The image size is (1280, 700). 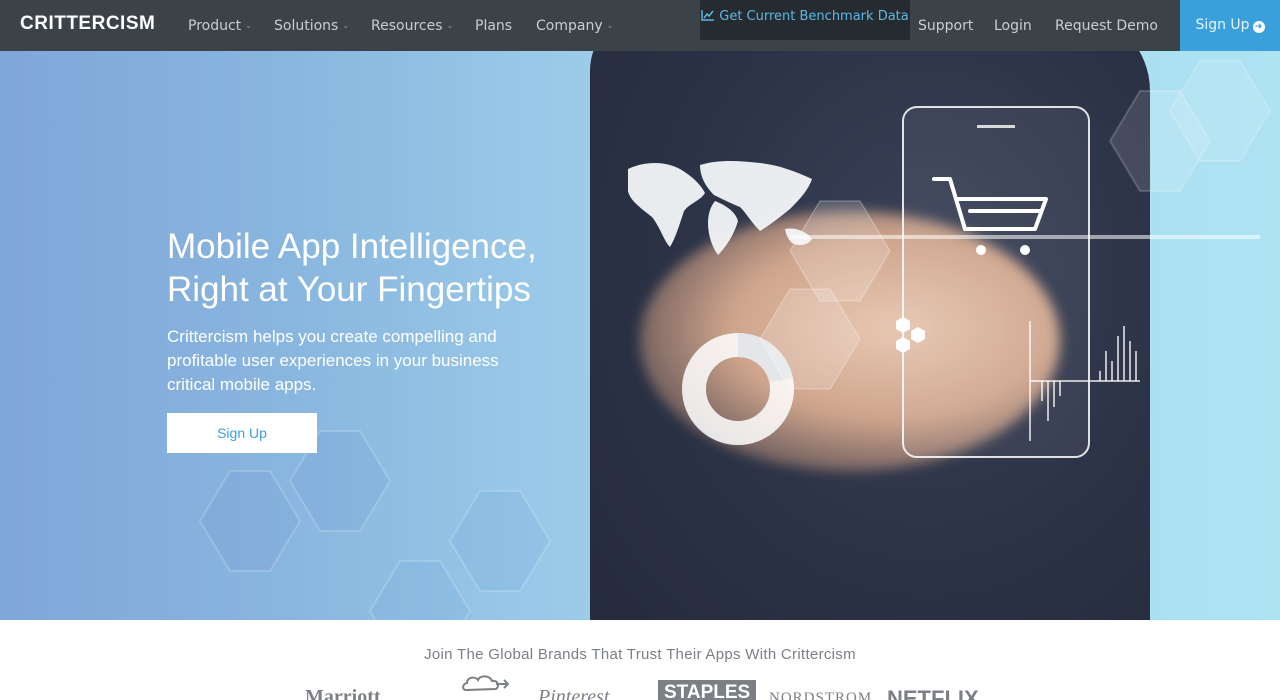 I want to click on nav-product-label: Product, so click(x=215, y=26).